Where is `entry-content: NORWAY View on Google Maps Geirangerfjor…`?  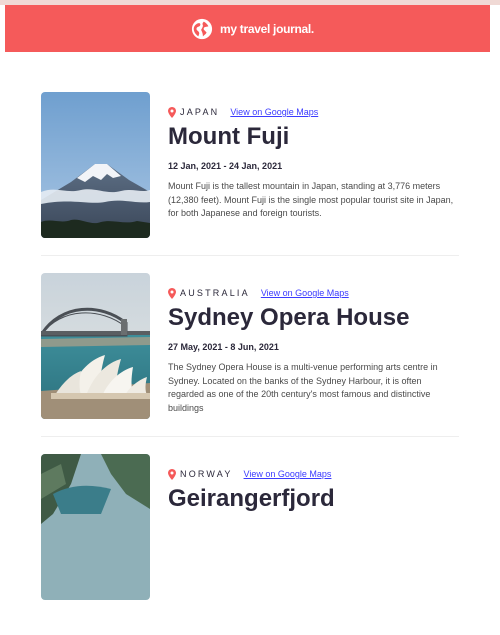 entry-content: NORWAY View on Google Maps Geirangerfjor… is located at coordinates (315, 490).